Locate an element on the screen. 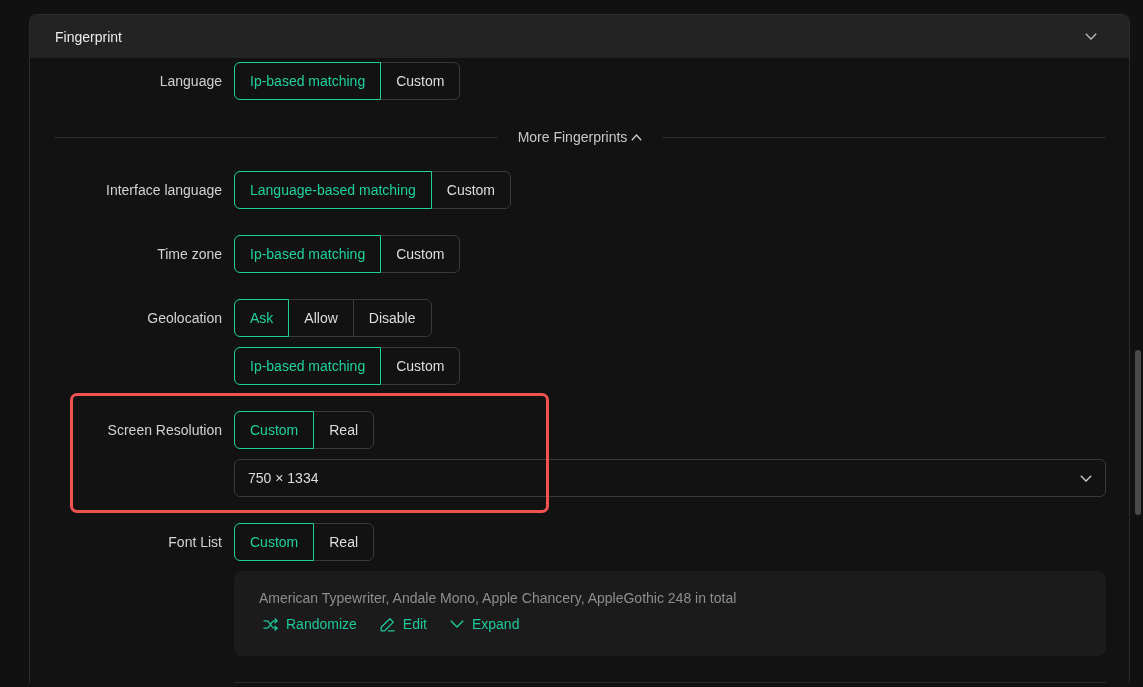 The height and width of the screenshot is (687, 1143). edit-button: Edit is located at coordinates (403, 624).